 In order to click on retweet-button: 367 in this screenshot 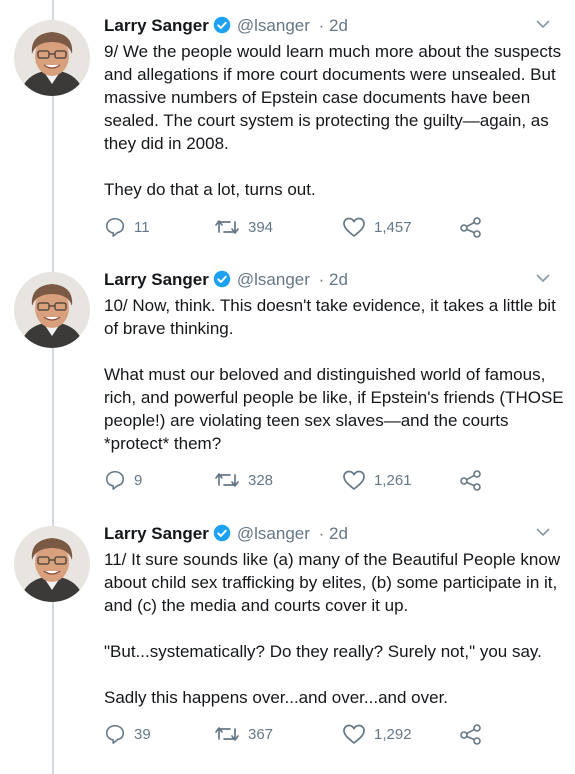, I will do `click(243, 734)`.